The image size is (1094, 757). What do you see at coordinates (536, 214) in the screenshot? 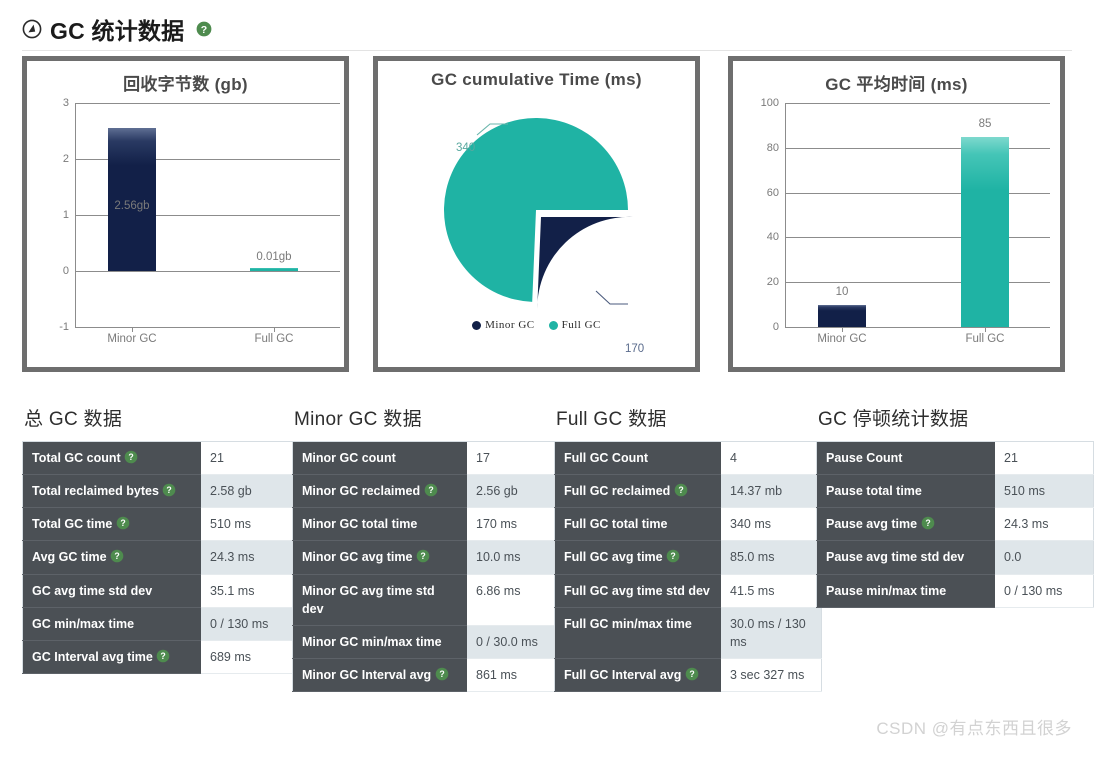
I see `chart-card-cumulative-time: GC cumulative Time (ms) 340 170 Minor GC` at bounding box center [536, 214].